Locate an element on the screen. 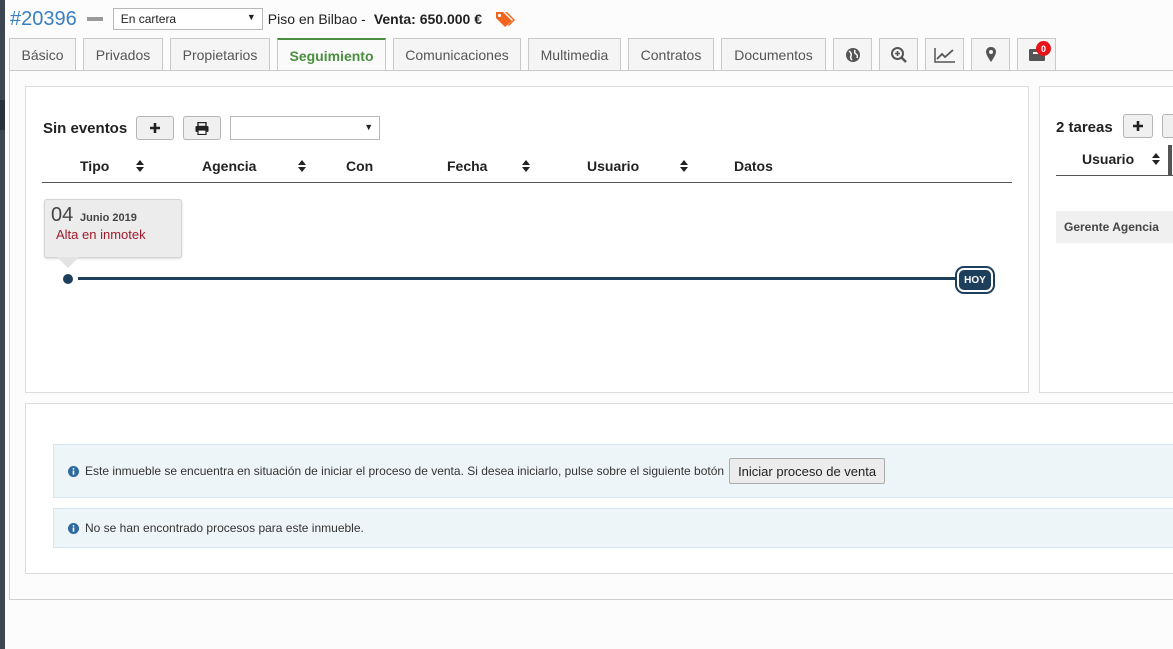  task-options-button is located at coordinates (1167, 126).